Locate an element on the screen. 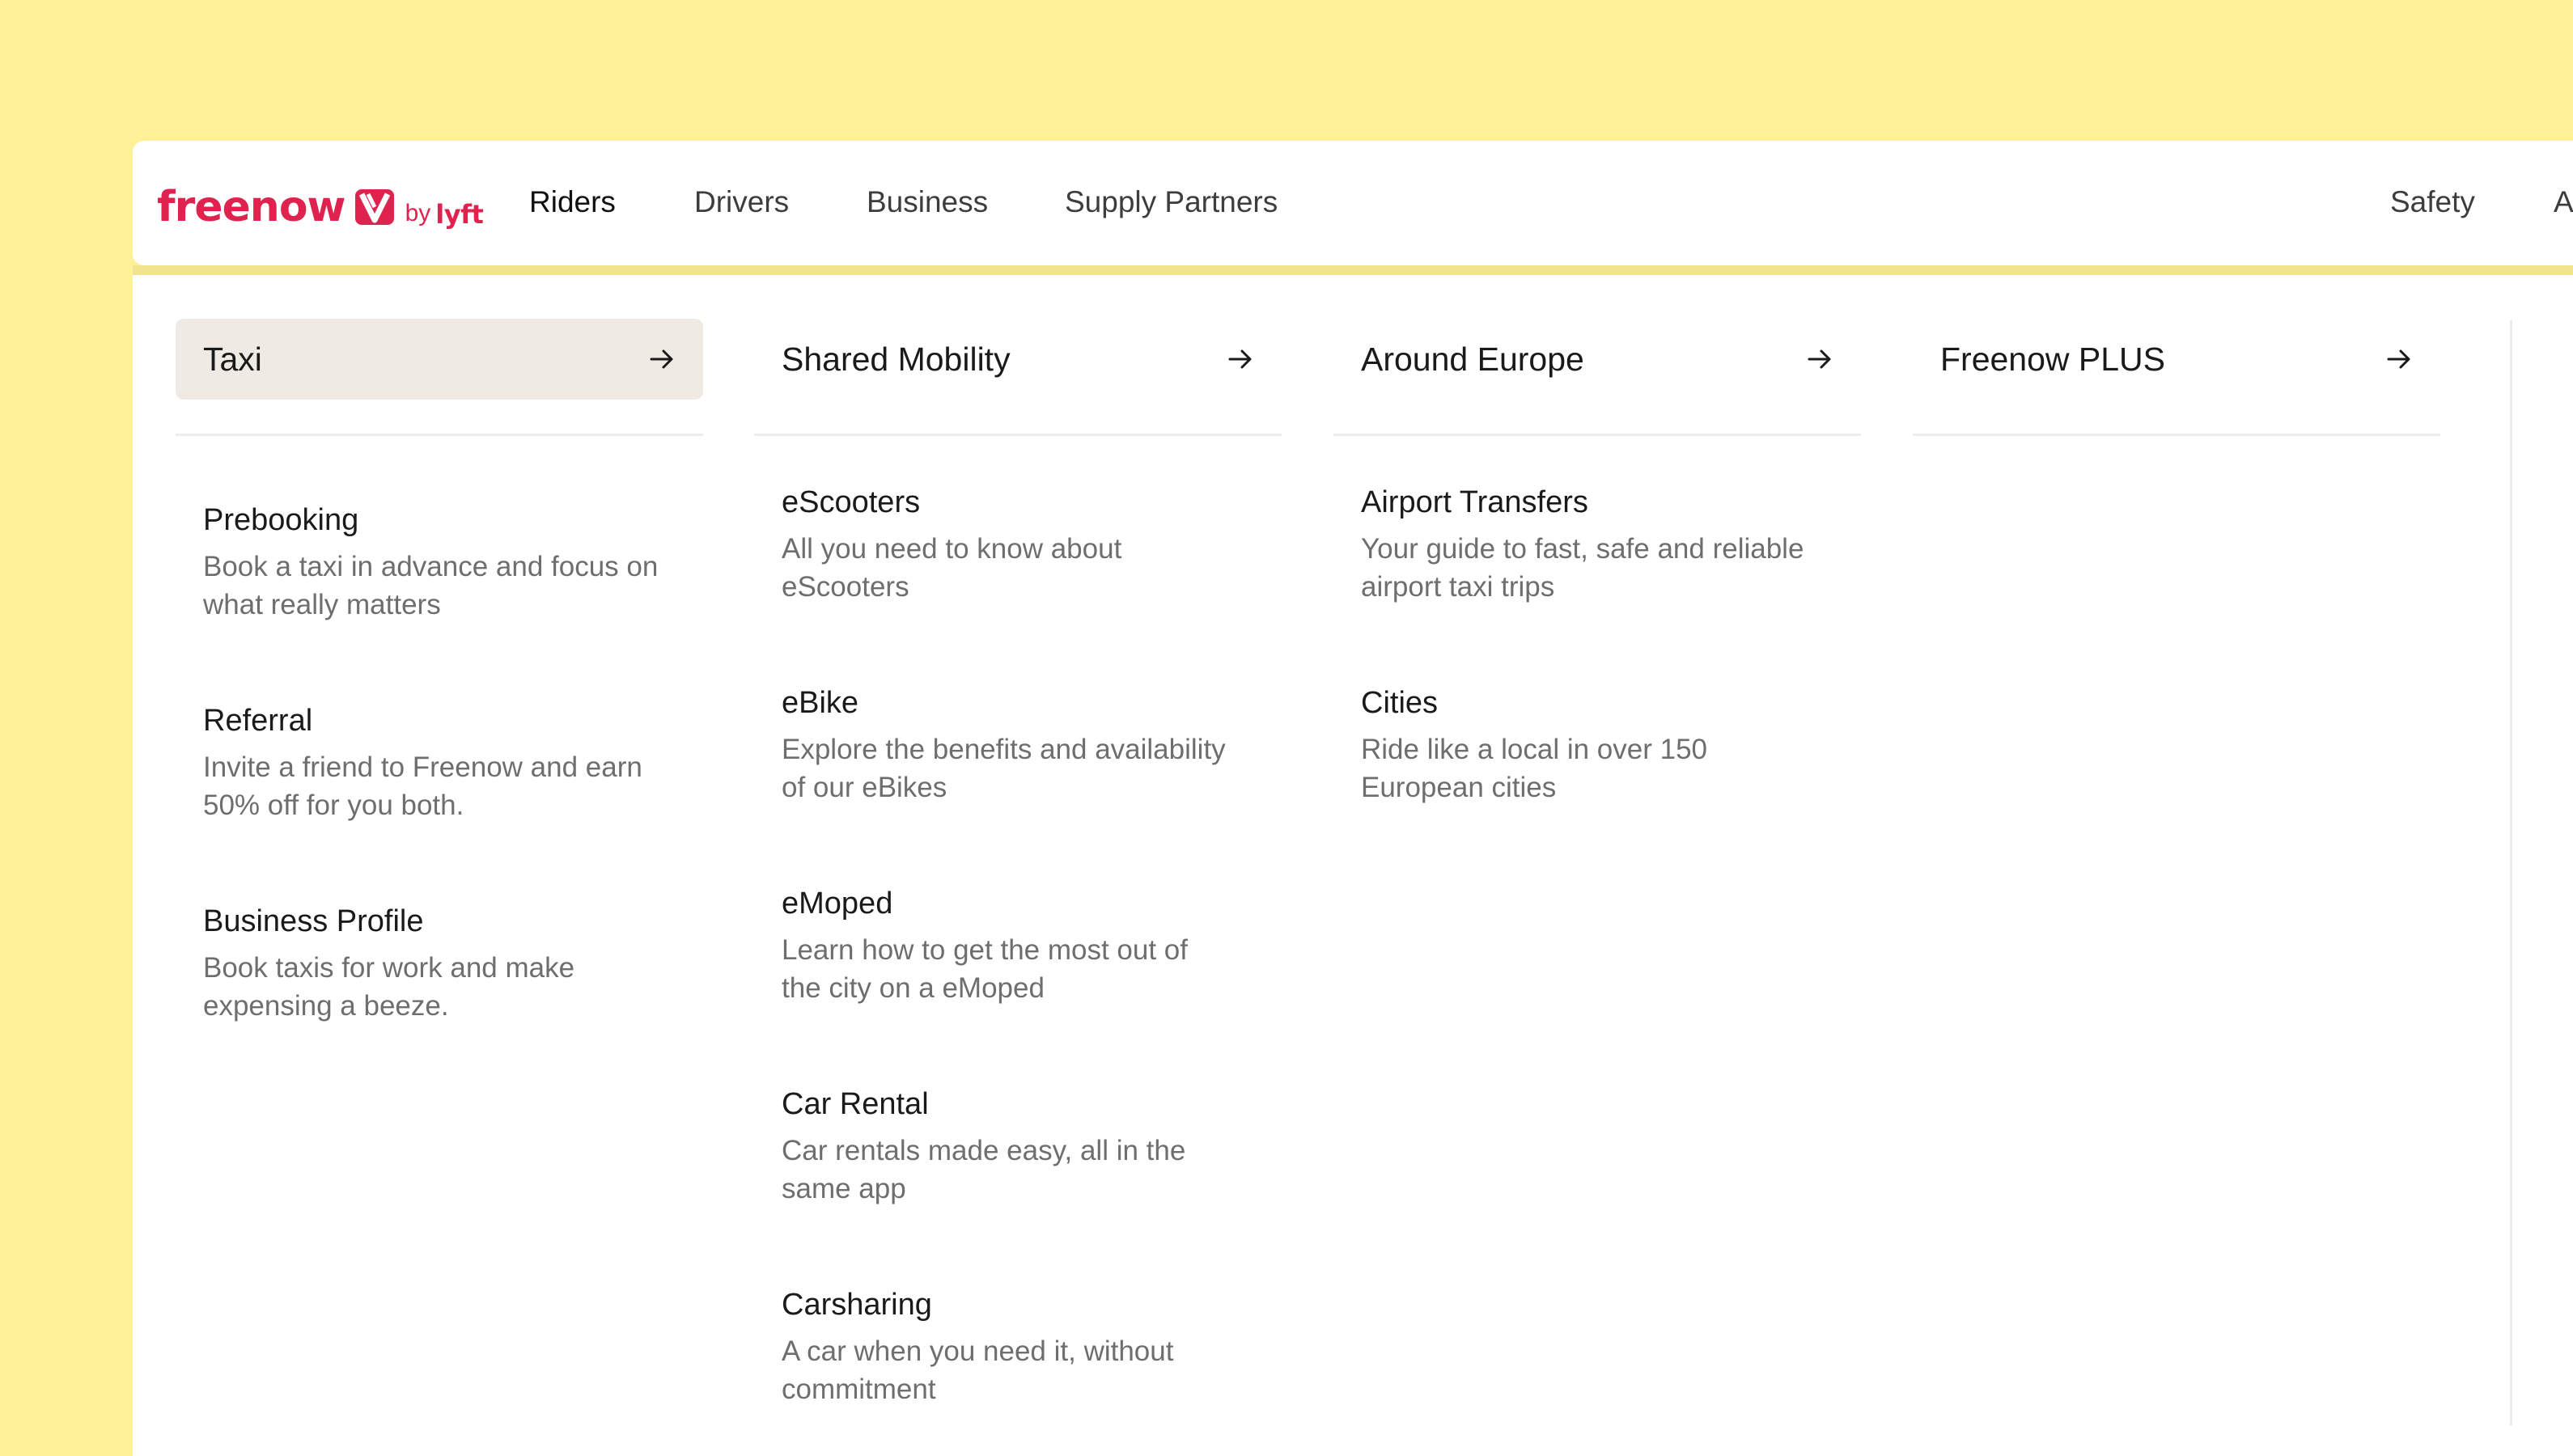  menu-item-description: All you need to know about eScooters is located at coordinates (952, 568).